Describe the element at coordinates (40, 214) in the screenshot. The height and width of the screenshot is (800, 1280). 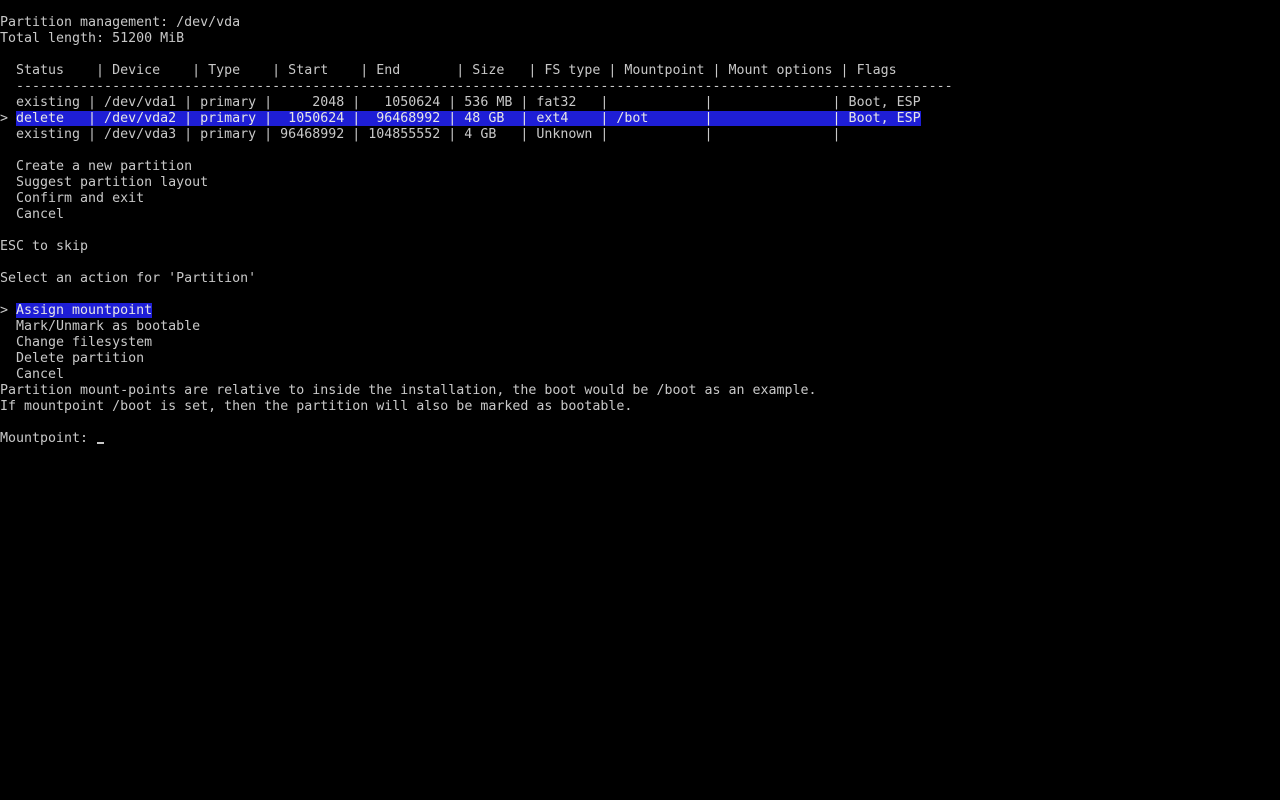
I see `menu-item-label: Cancel` at that location.